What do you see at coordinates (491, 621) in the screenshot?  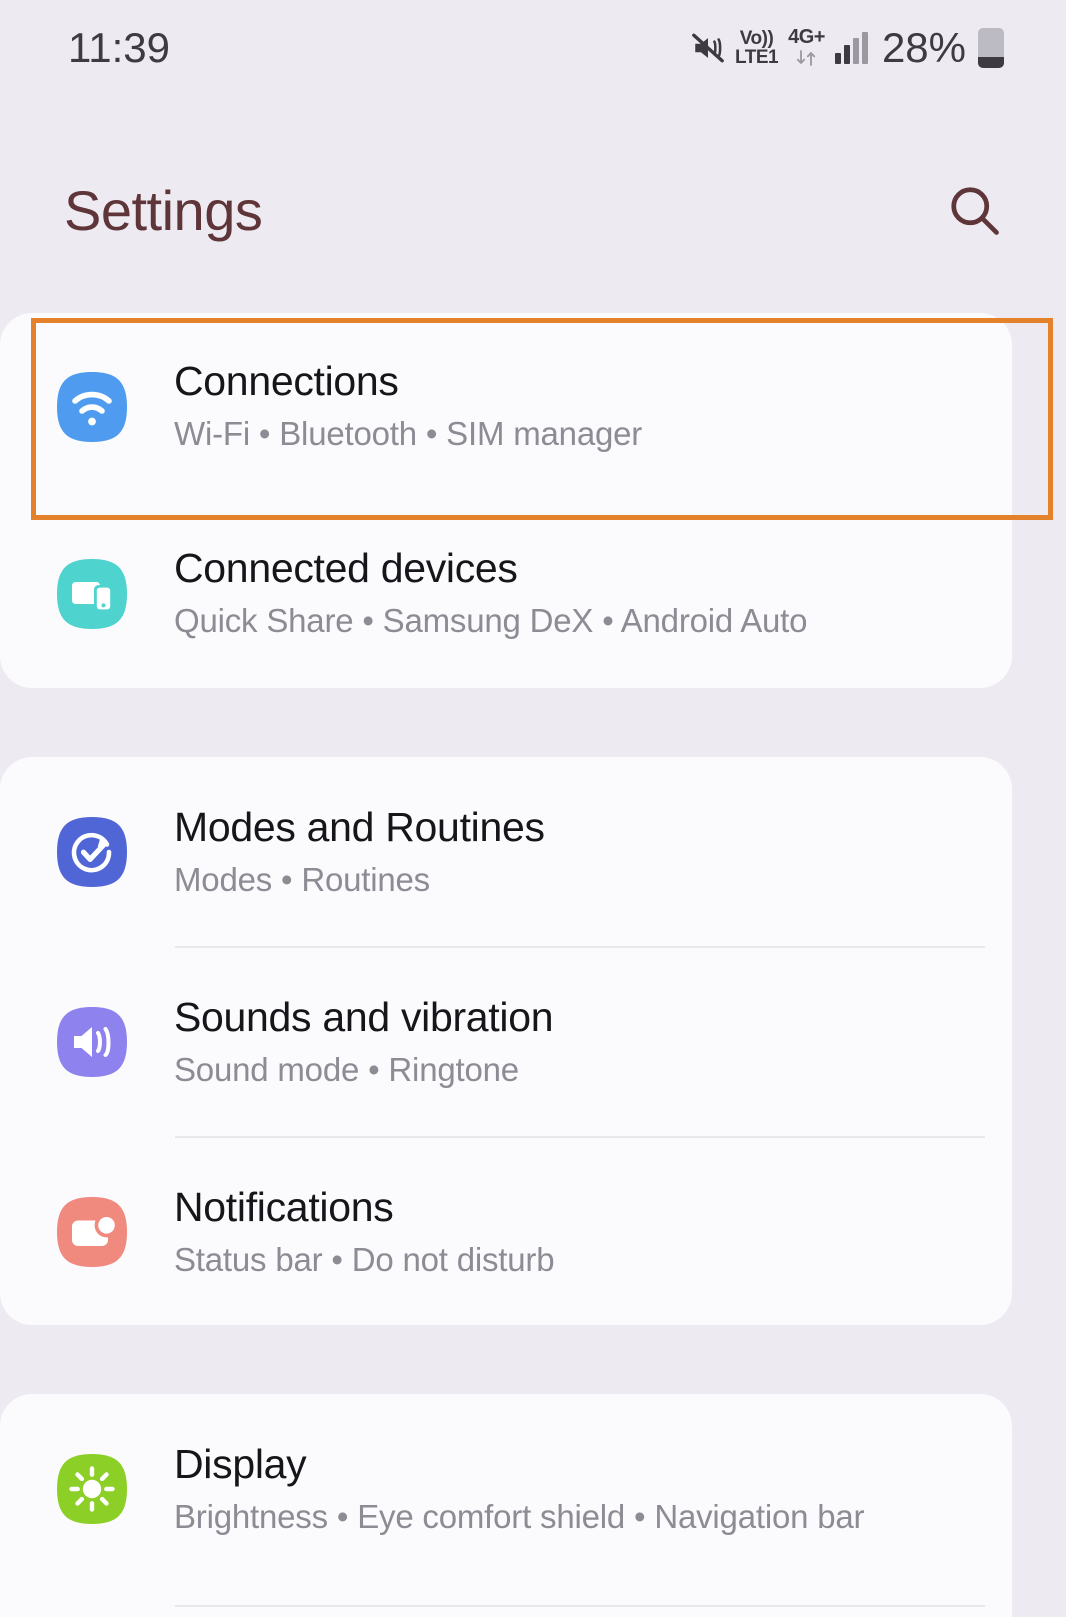 I see `row-subtitle: Quick Share • Samsung DeX • Android Auto` at bounding box center [491, 621].